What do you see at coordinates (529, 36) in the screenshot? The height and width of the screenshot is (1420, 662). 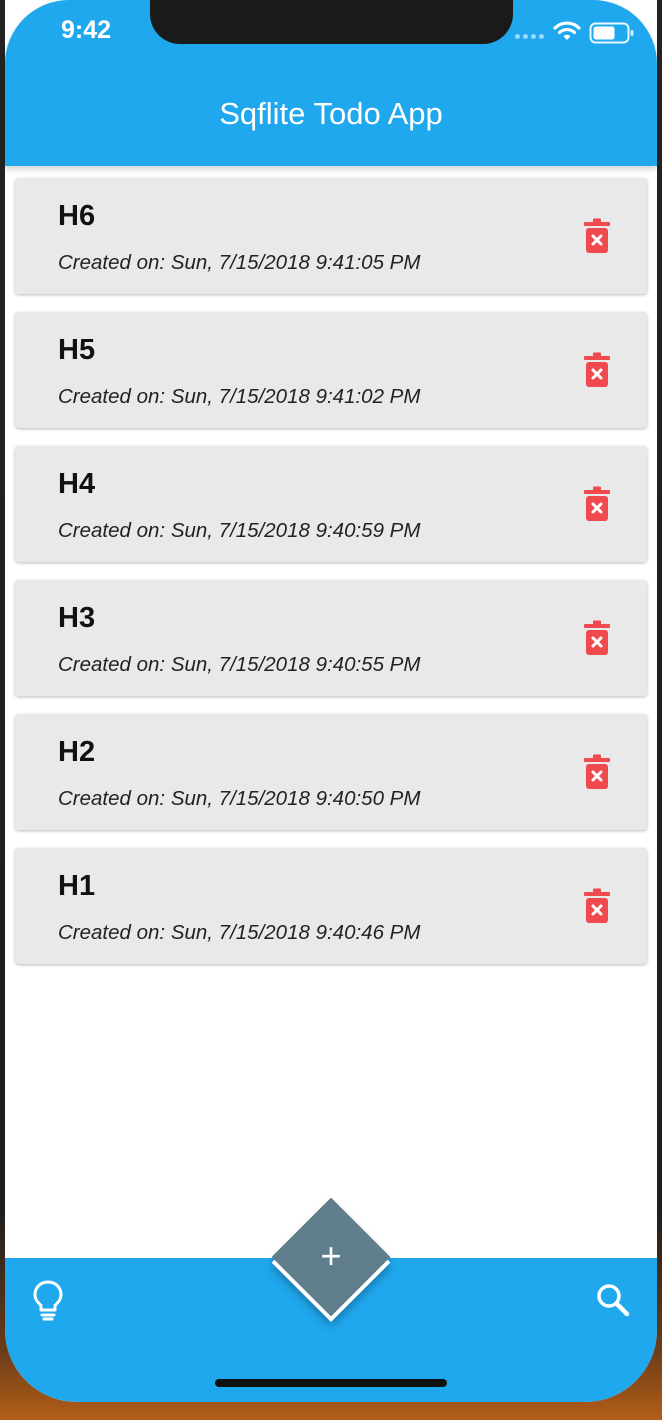 I see `cellular-signal-icon` at bounding box center [529, 36].